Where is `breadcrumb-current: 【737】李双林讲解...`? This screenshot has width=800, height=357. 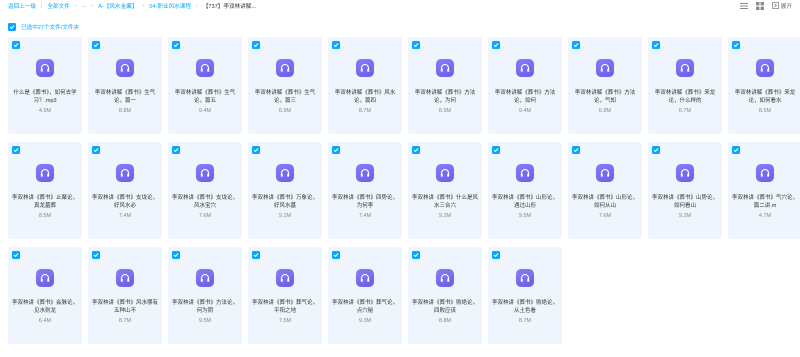 breadcrumb-current: 【737】李双林讲解... is located at coordinates (229, 7).